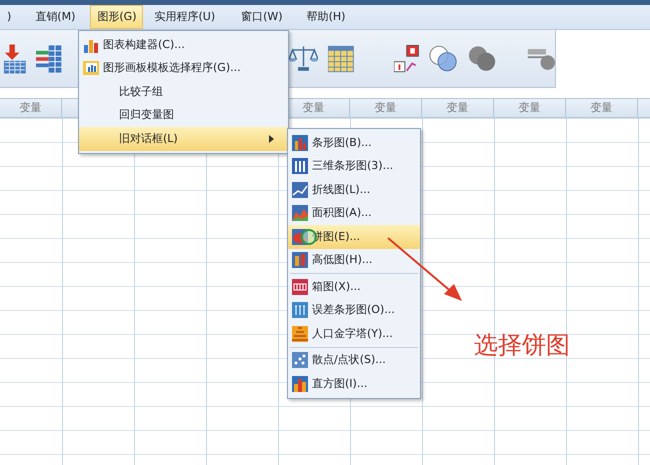 This screenshot has height=465, width=650. What do you see at coordinates (300, 310) in the screenshot?
I see `error-bar-icon` at bounding box center [300, 310].